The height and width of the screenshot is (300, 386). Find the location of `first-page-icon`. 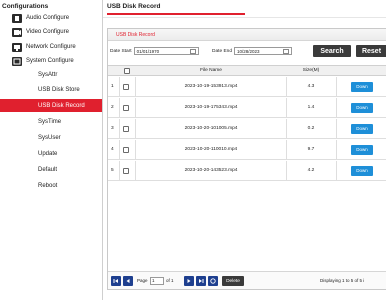

first-page-icon is located at coordinates (115, 281).